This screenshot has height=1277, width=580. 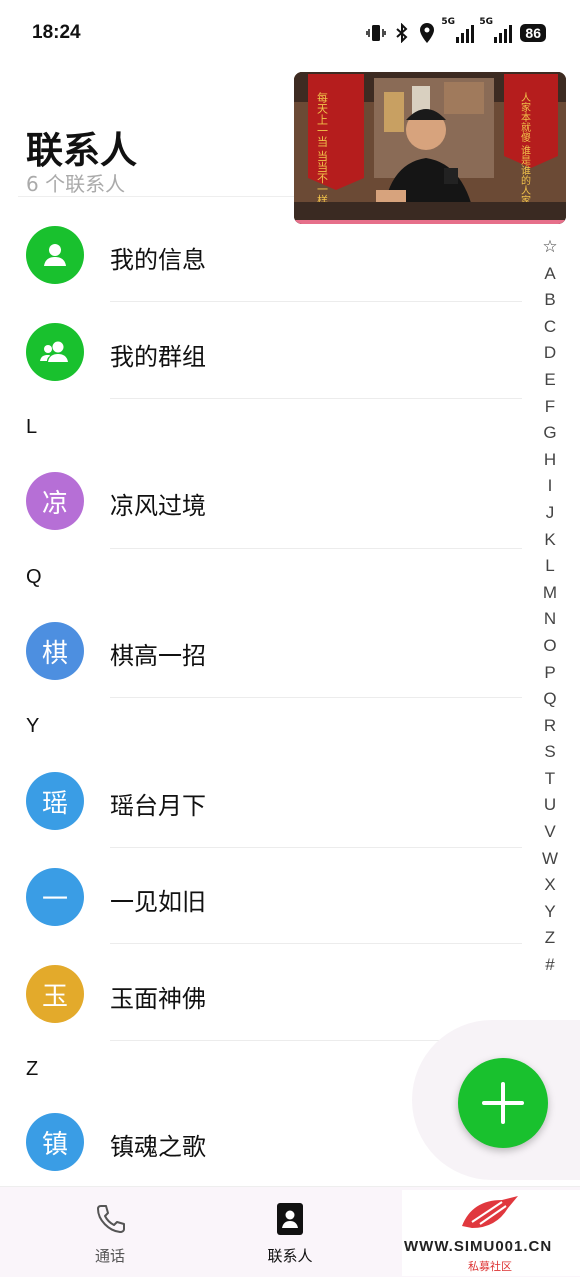 What do you see at coordinates (550, 673) in the screenshot?
I see `index-p: P` at bounding box center [550, 673].